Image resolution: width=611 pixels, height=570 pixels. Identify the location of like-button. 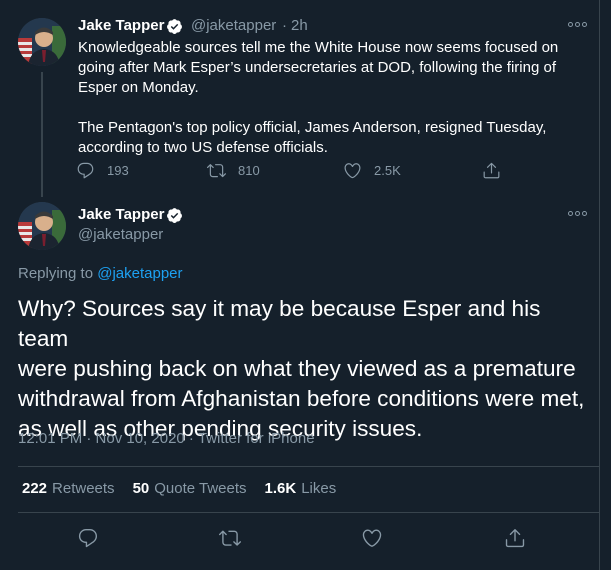
(372, 538).